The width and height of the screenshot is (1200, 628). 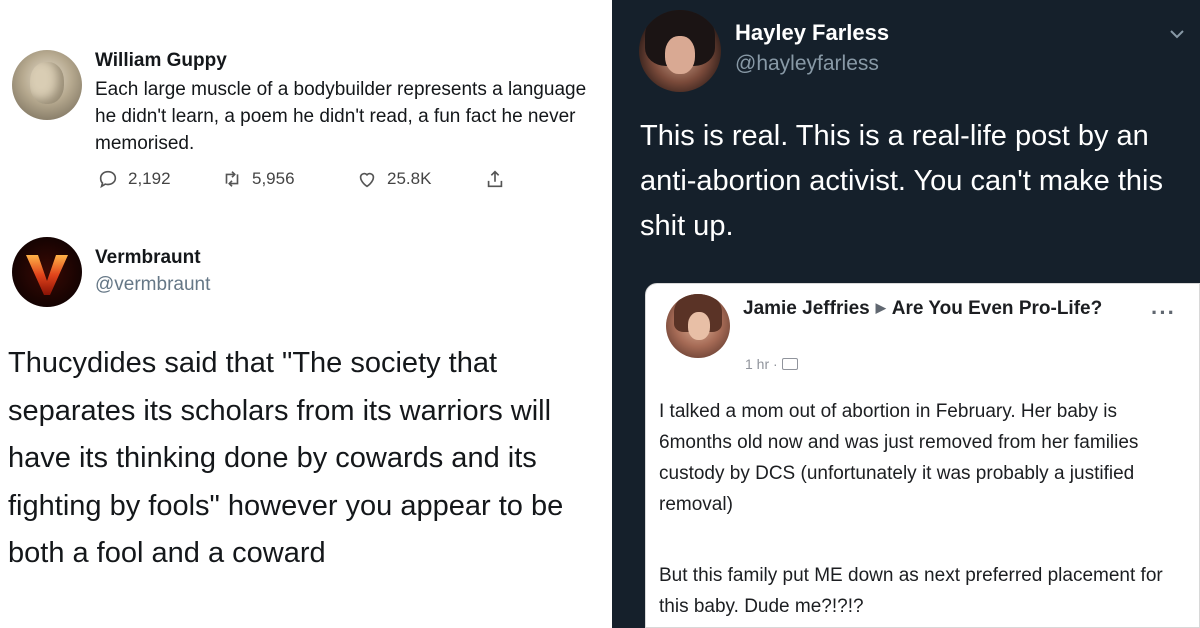 I want to click on tweet-author-name: Vermbraunt, so click(x=148, y=258).